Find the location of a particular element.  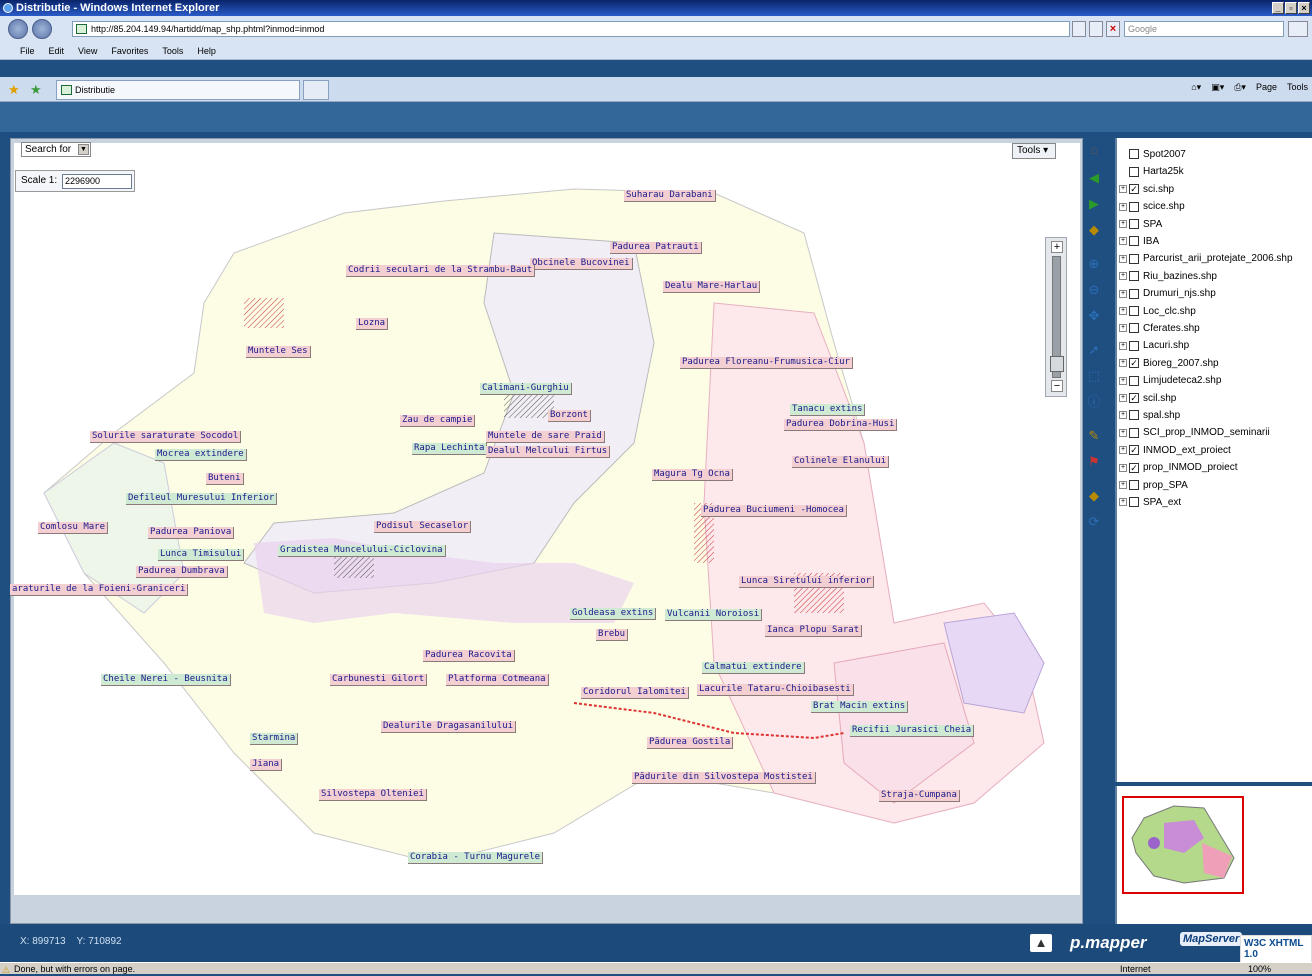

map-label: Codrii seculari de la Strambu-Baut is located at coordinates (441, 271).